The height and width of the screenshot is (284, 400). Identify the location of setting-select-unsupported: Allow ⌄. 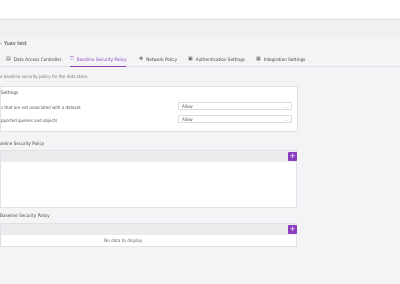
(235, 119).